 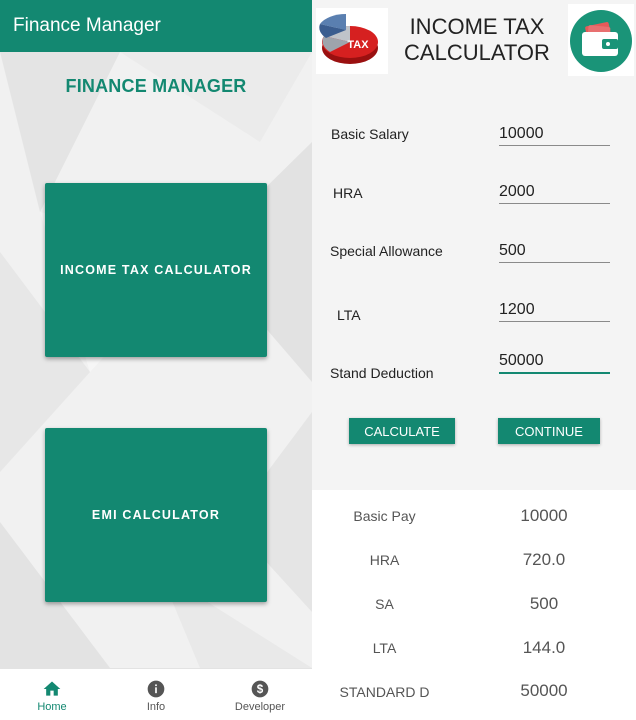 What do you see at coordinates (386, 251) in the screenshot?
I see `special-allowance-label: Special Allowance` at bounding box center [386, 251].